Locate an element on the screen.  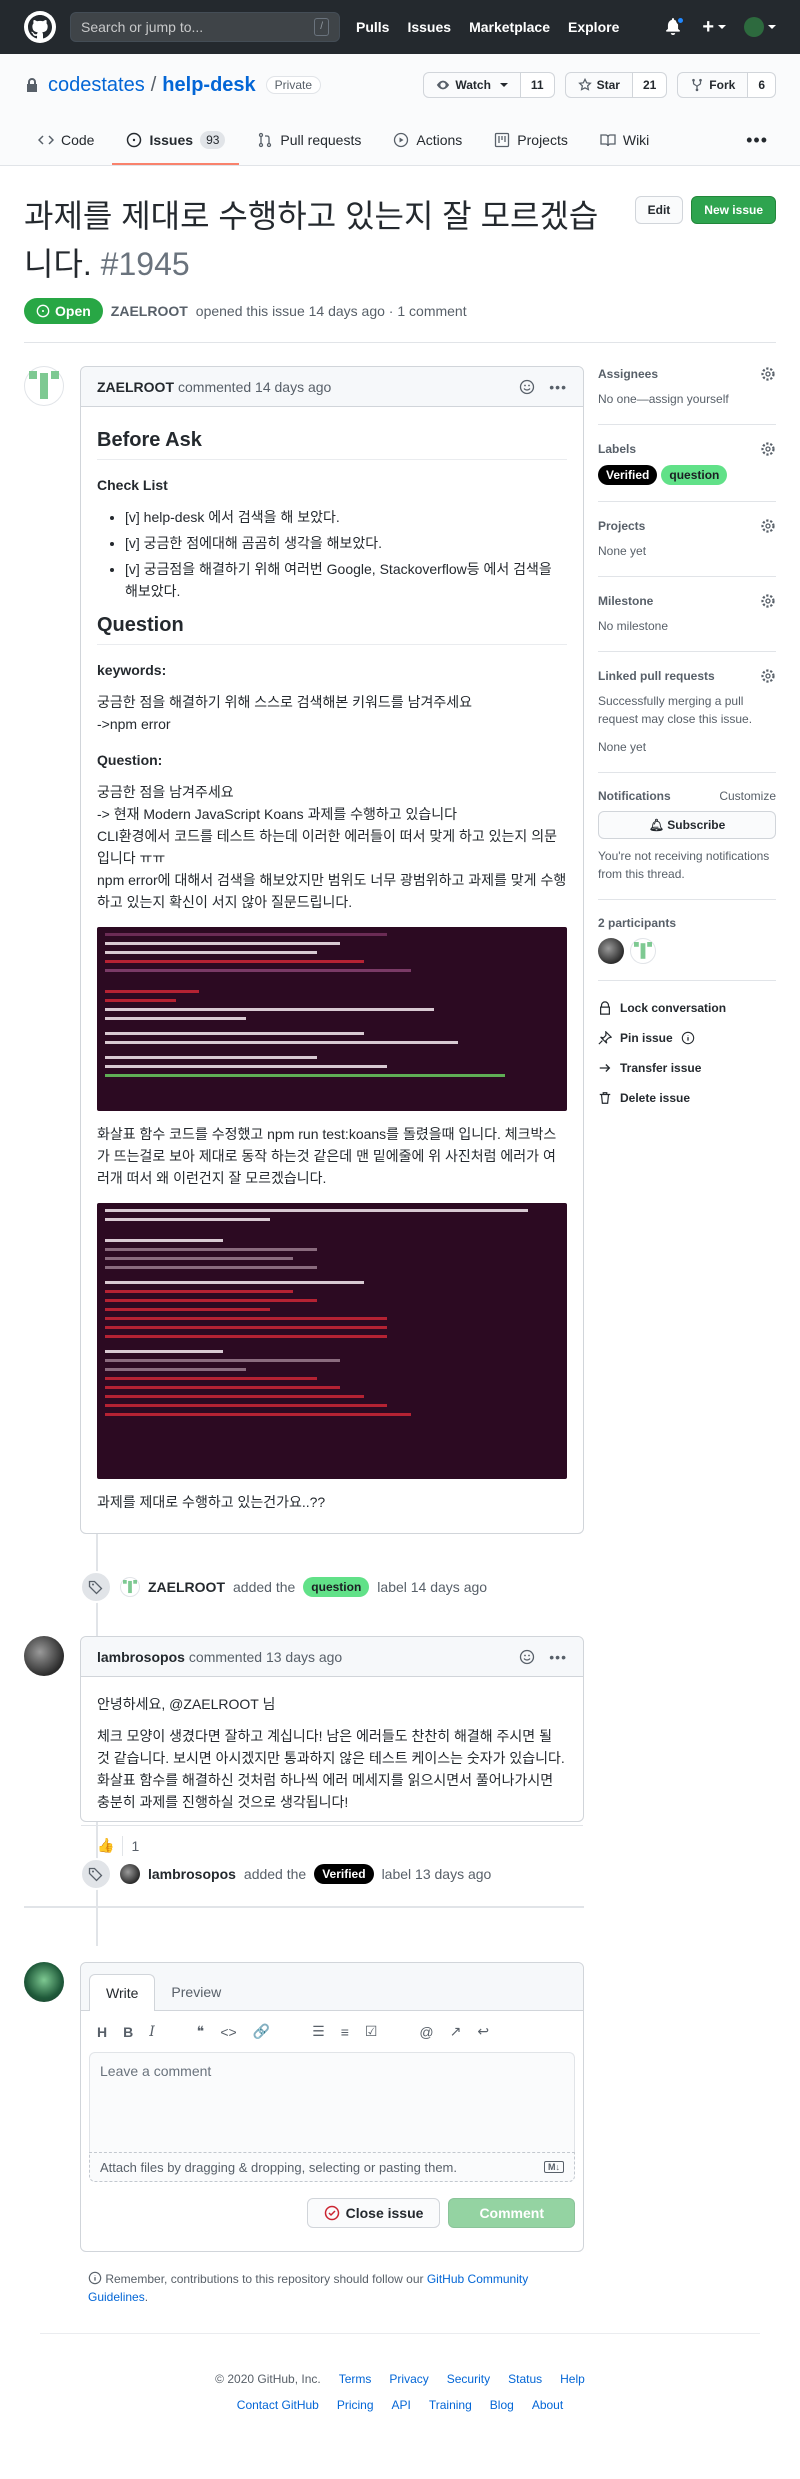
github-logo-icon is located at coordinates (40, 27).